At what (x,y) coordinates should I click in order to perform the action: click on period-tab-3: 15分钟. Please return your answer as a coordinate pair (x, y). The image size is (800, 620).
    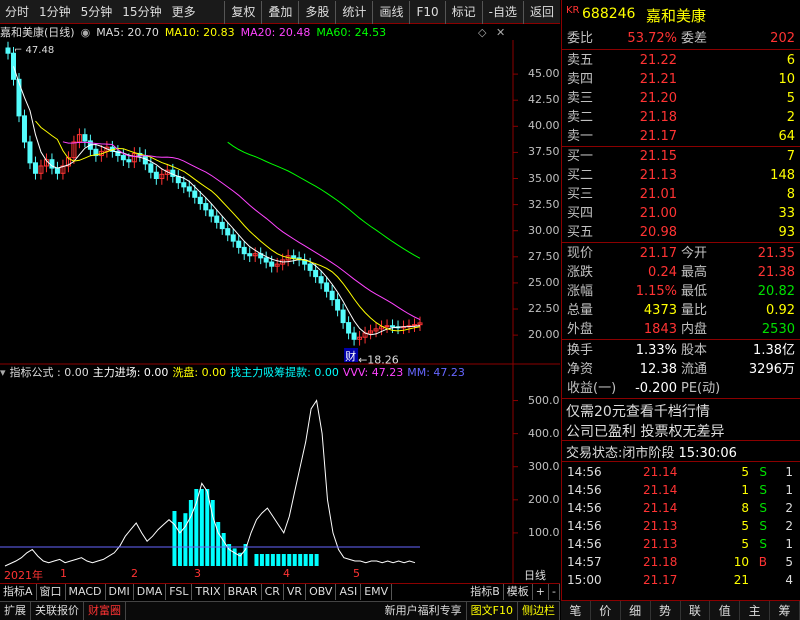
    Looking at the image, I should click on (141, 12).